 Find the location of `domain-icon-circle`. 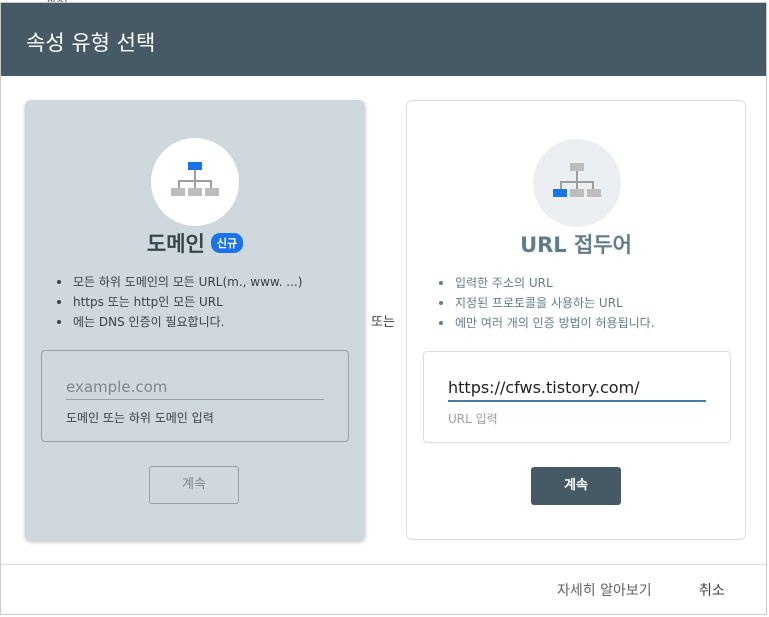

domain-icon-circle is located at coordinates (195, 182).